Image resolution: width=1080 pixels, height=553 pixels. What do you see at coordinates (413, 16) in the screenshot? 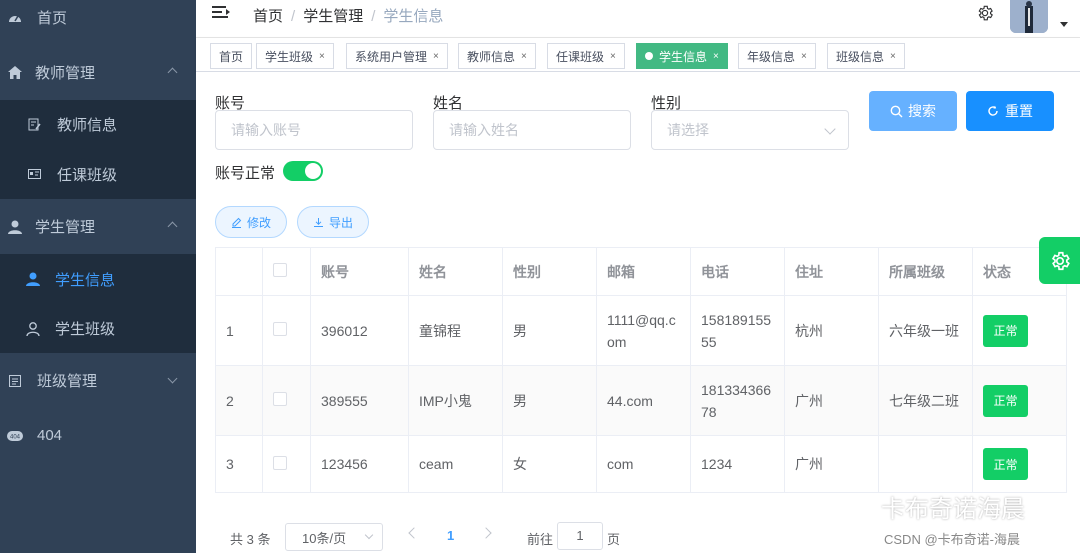
I see `breadcrumb-student-info: 学生信息` at bounding box center [413, 16].